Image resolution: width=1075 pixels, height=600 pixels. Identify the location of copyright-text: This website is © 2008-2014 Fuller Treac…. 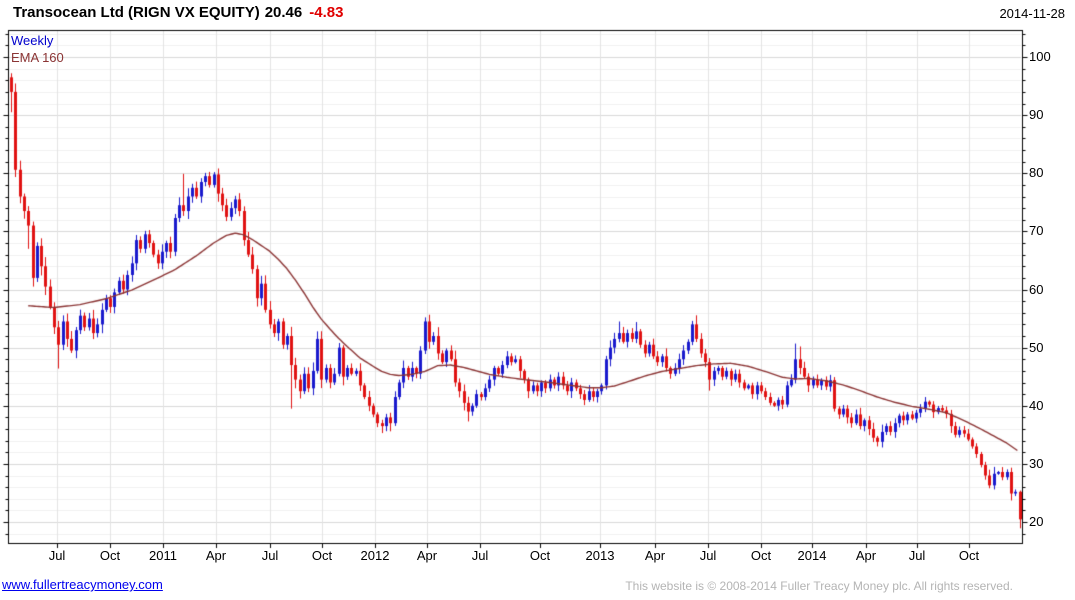
(819, 586).